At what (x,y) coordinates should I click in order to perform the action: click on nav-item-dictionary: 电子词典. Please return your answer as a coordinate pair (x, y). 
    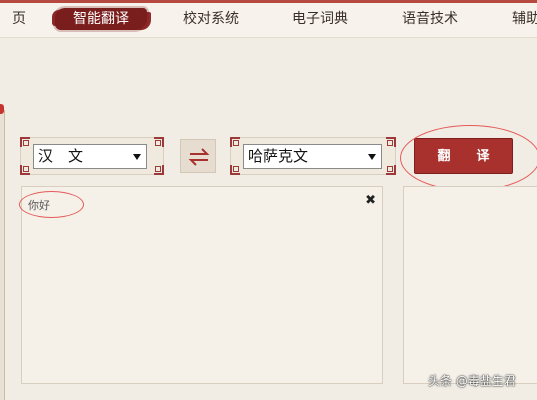
    Looking at the image, I should click on (320, 19).